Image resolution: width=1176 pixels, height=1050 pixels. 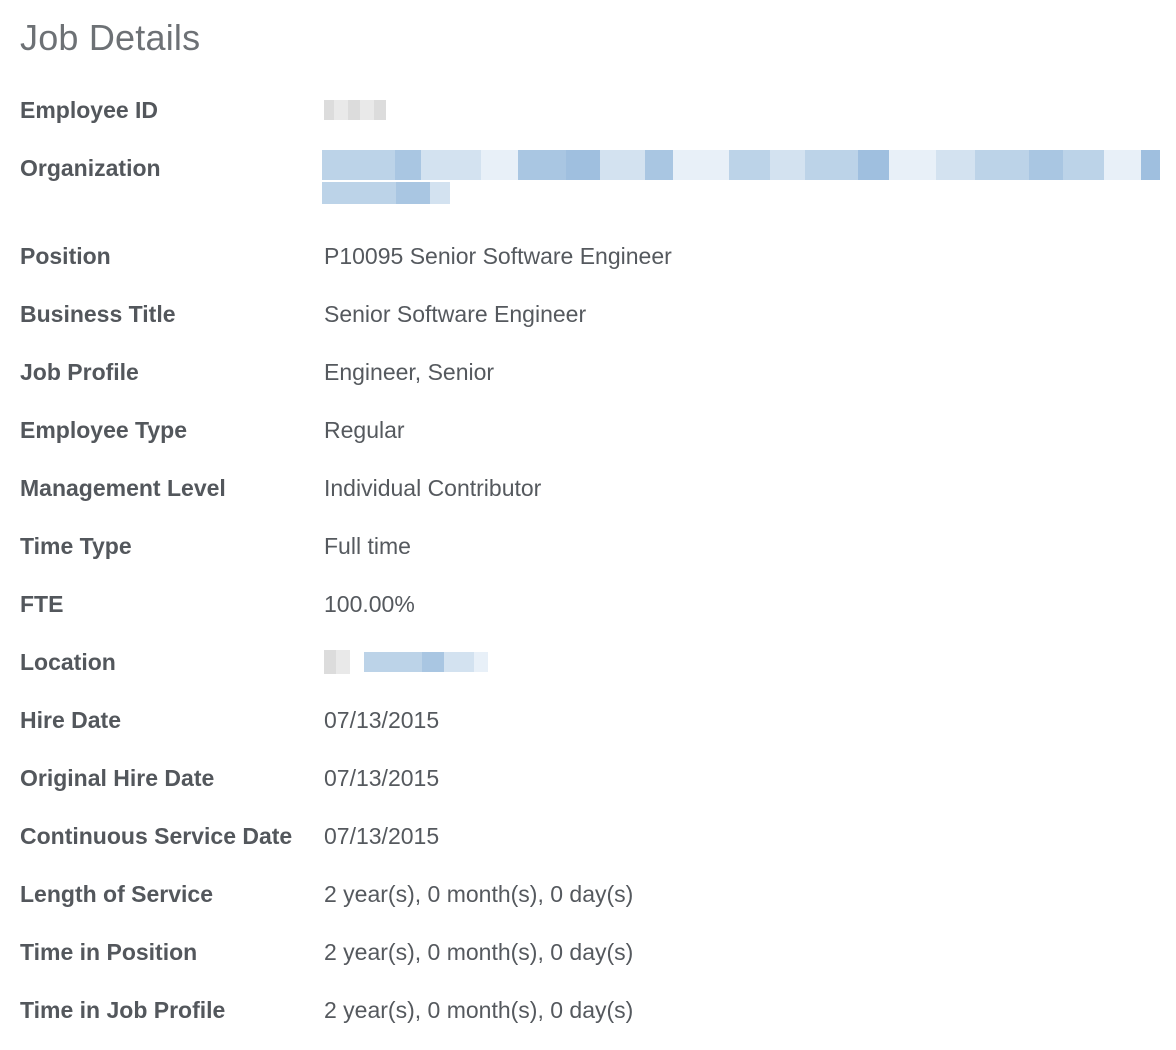 What do you see at coordinates (355, 110) in the screenshot?
I see `employee-id-redacted-value` at bounding box center [355, 110].